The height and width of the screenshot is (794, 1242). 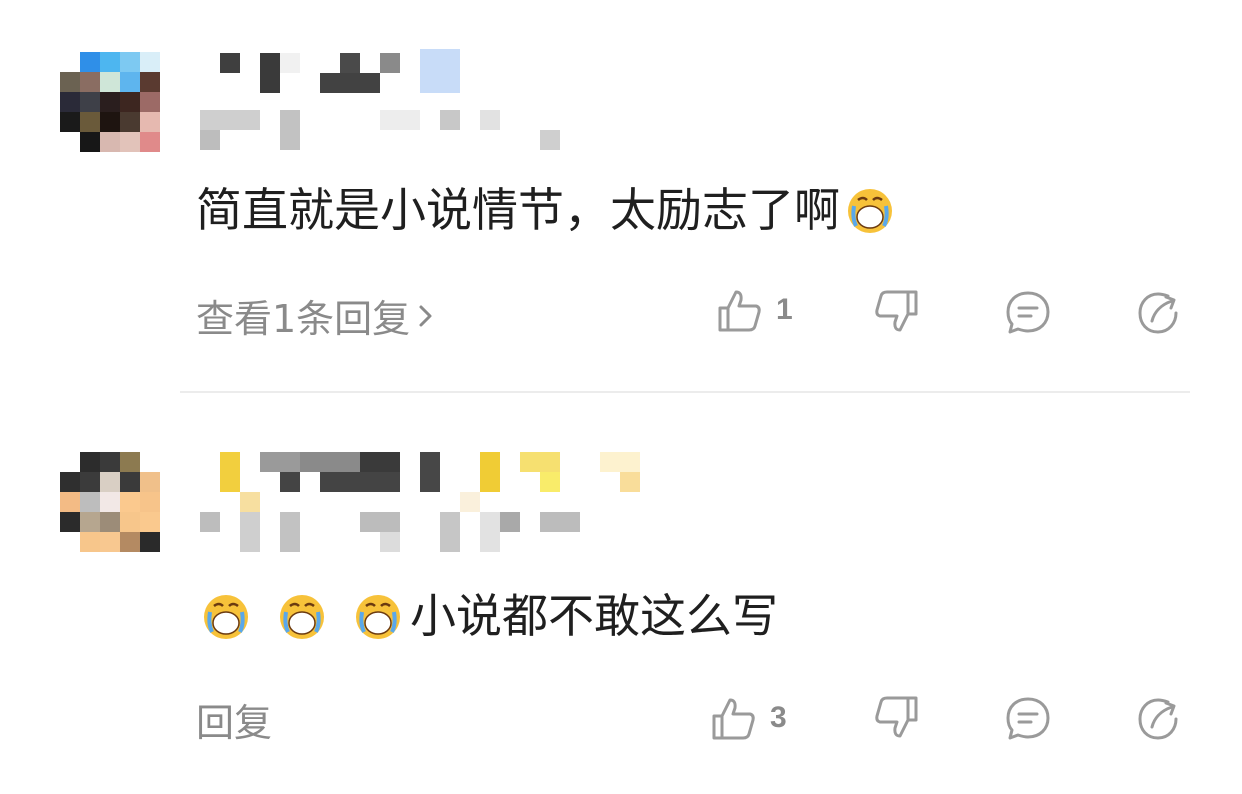 I want to click on like-count: 1, so click(x=784, y=309).